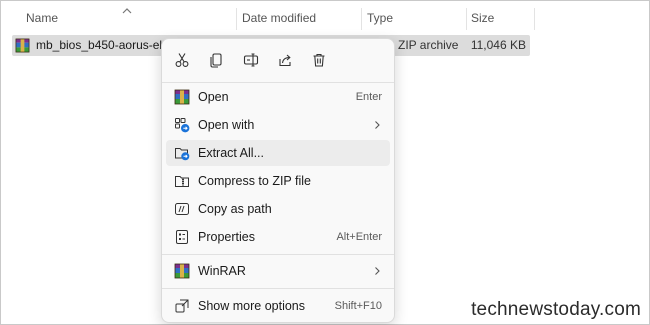 The width and height of the screenshot is (650, 325). What do you see at coordinates (226, 237) in the screenshot?
I see `menu-item-label: Properties` at bounding box center [226, 237].